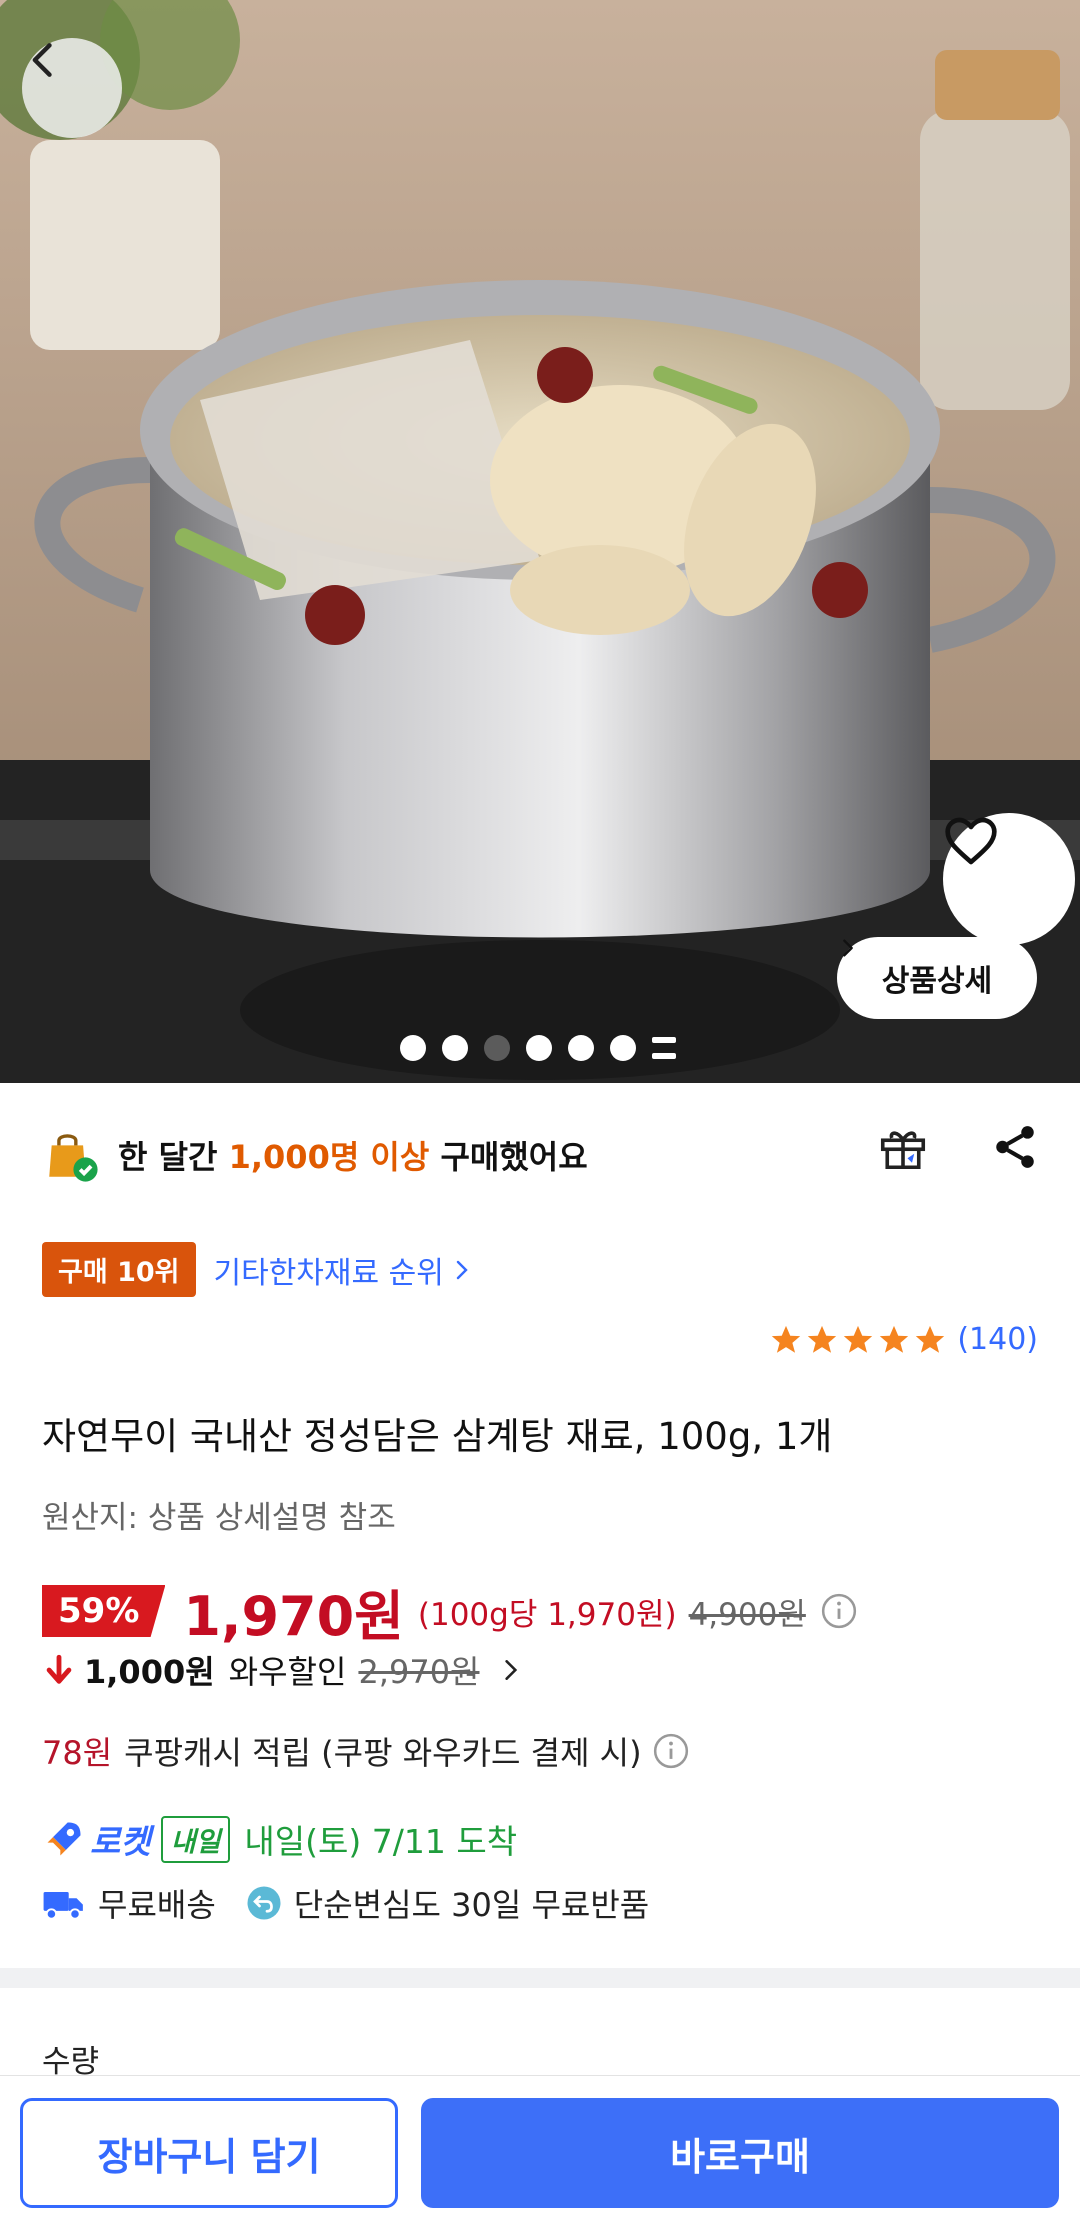 The image size is (1080, 2225). I want to click on add-to-cart-button: 장바구니 담기, so click(209, 2153).